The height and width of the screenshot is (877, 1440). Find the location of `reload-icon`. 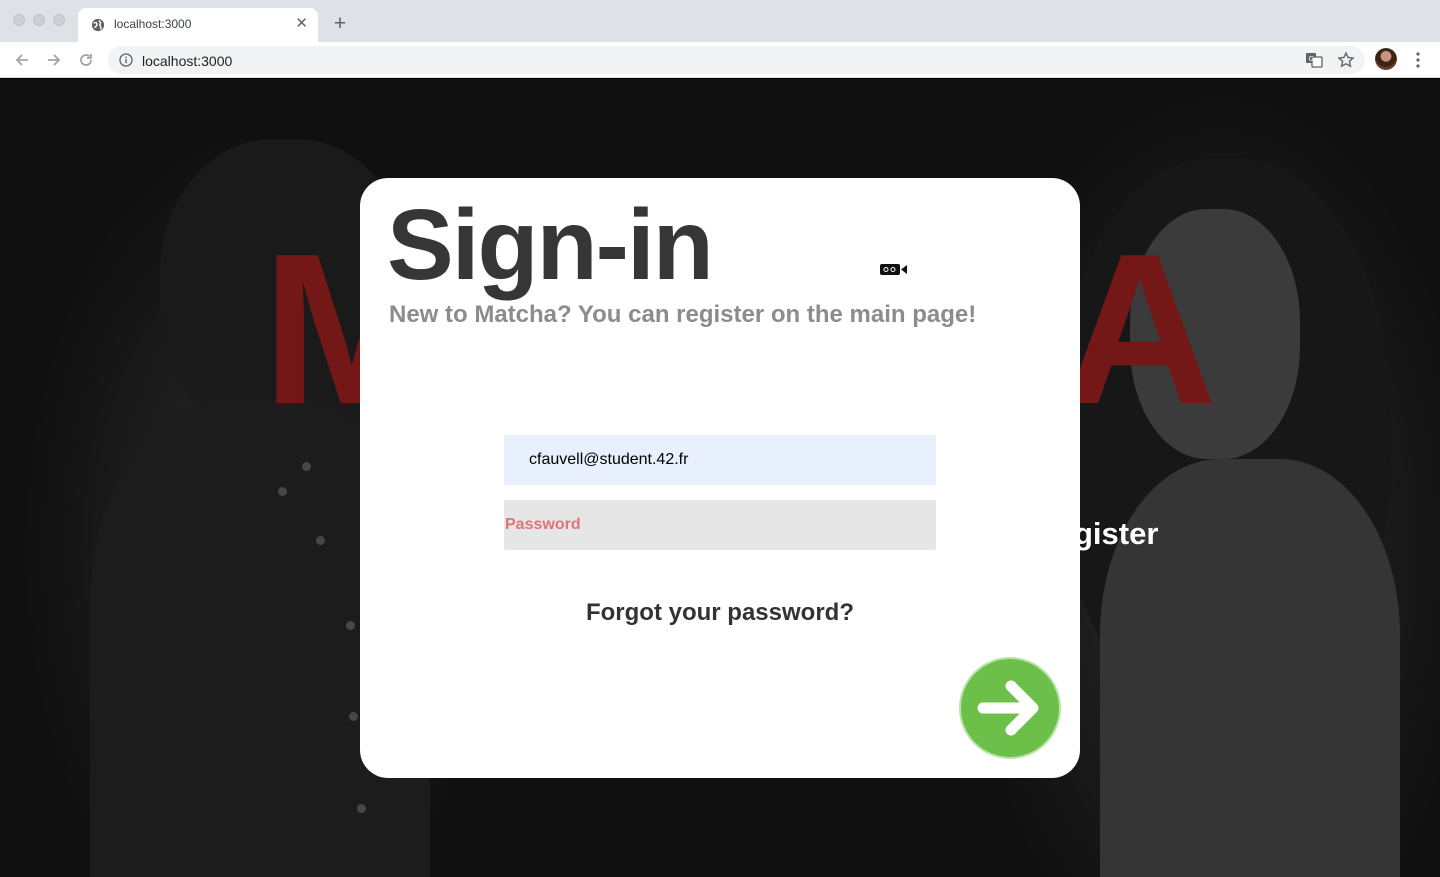

reload-icon is located at coordinates (86, 60).